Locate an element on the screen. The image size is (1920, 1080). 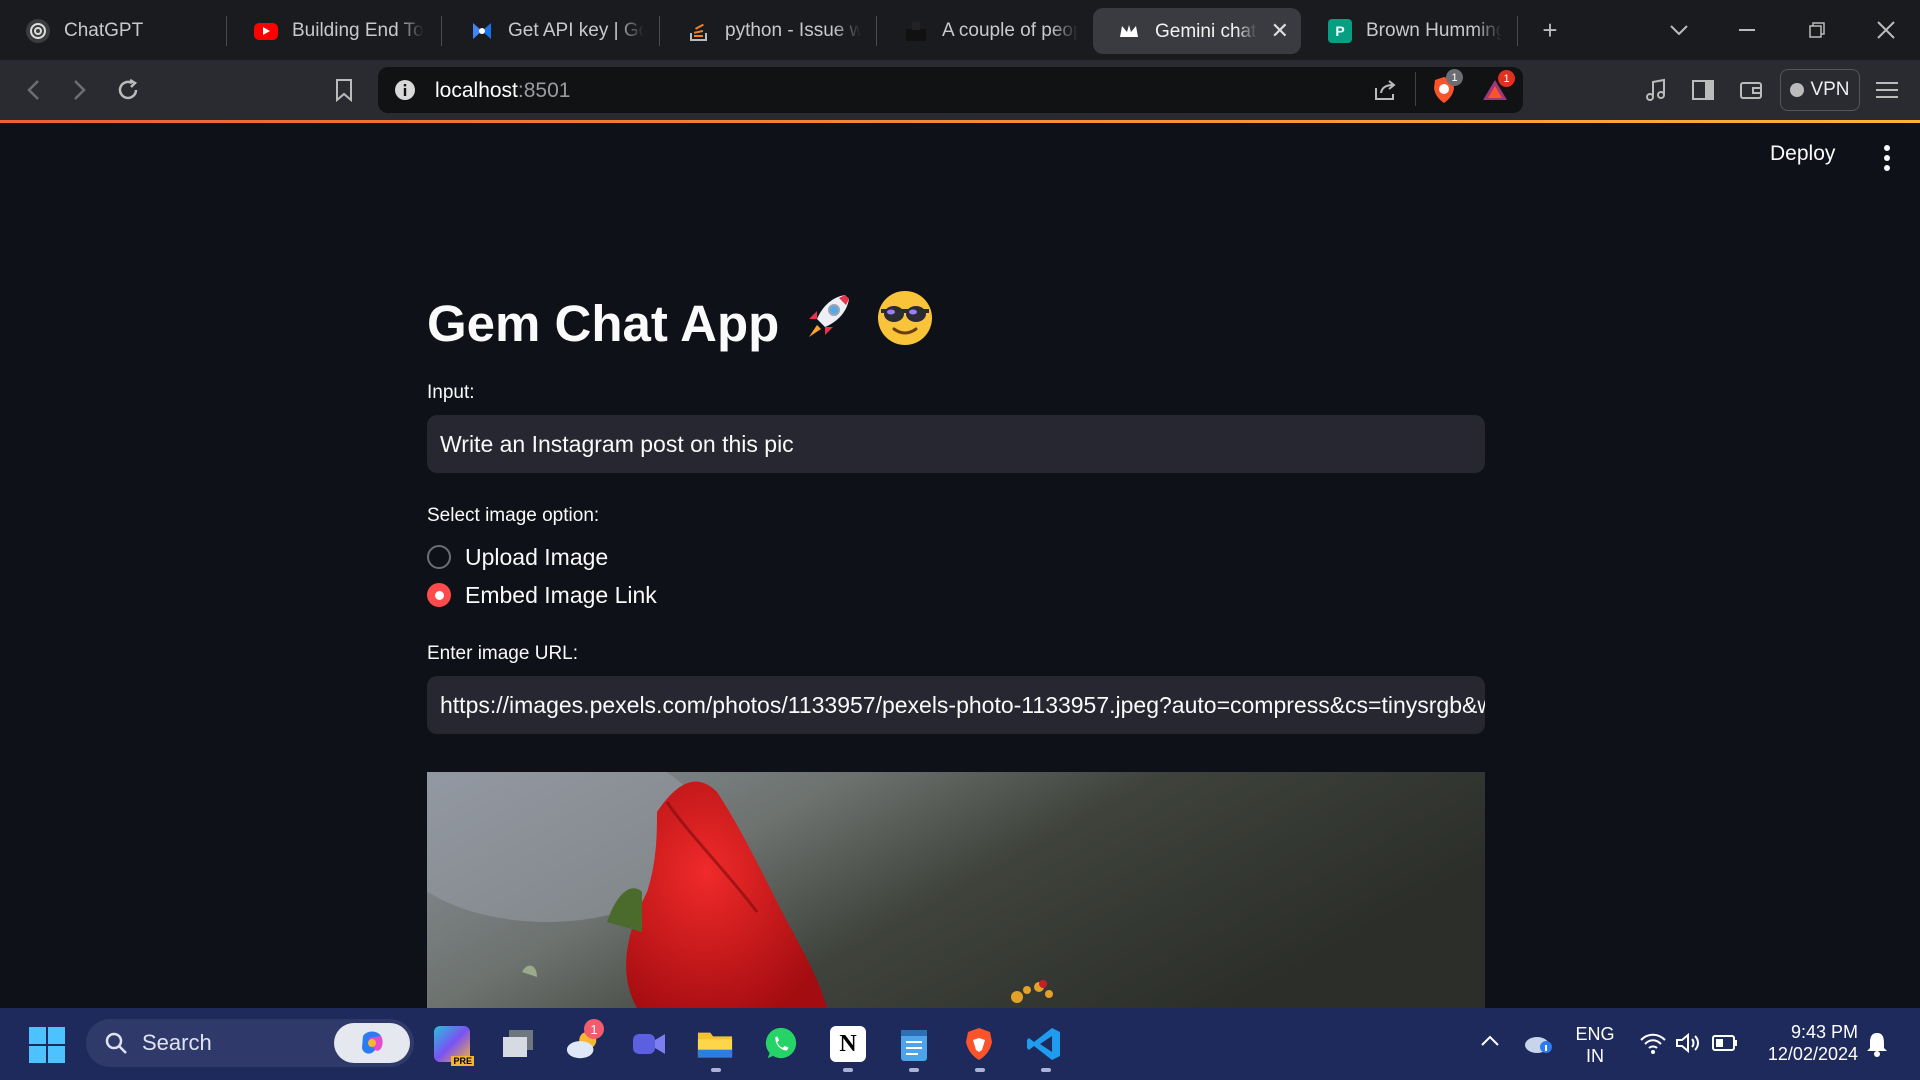
tab-gemini-chat: Gemini chat🔥 ✕ is located at coordinates (1197, 31).